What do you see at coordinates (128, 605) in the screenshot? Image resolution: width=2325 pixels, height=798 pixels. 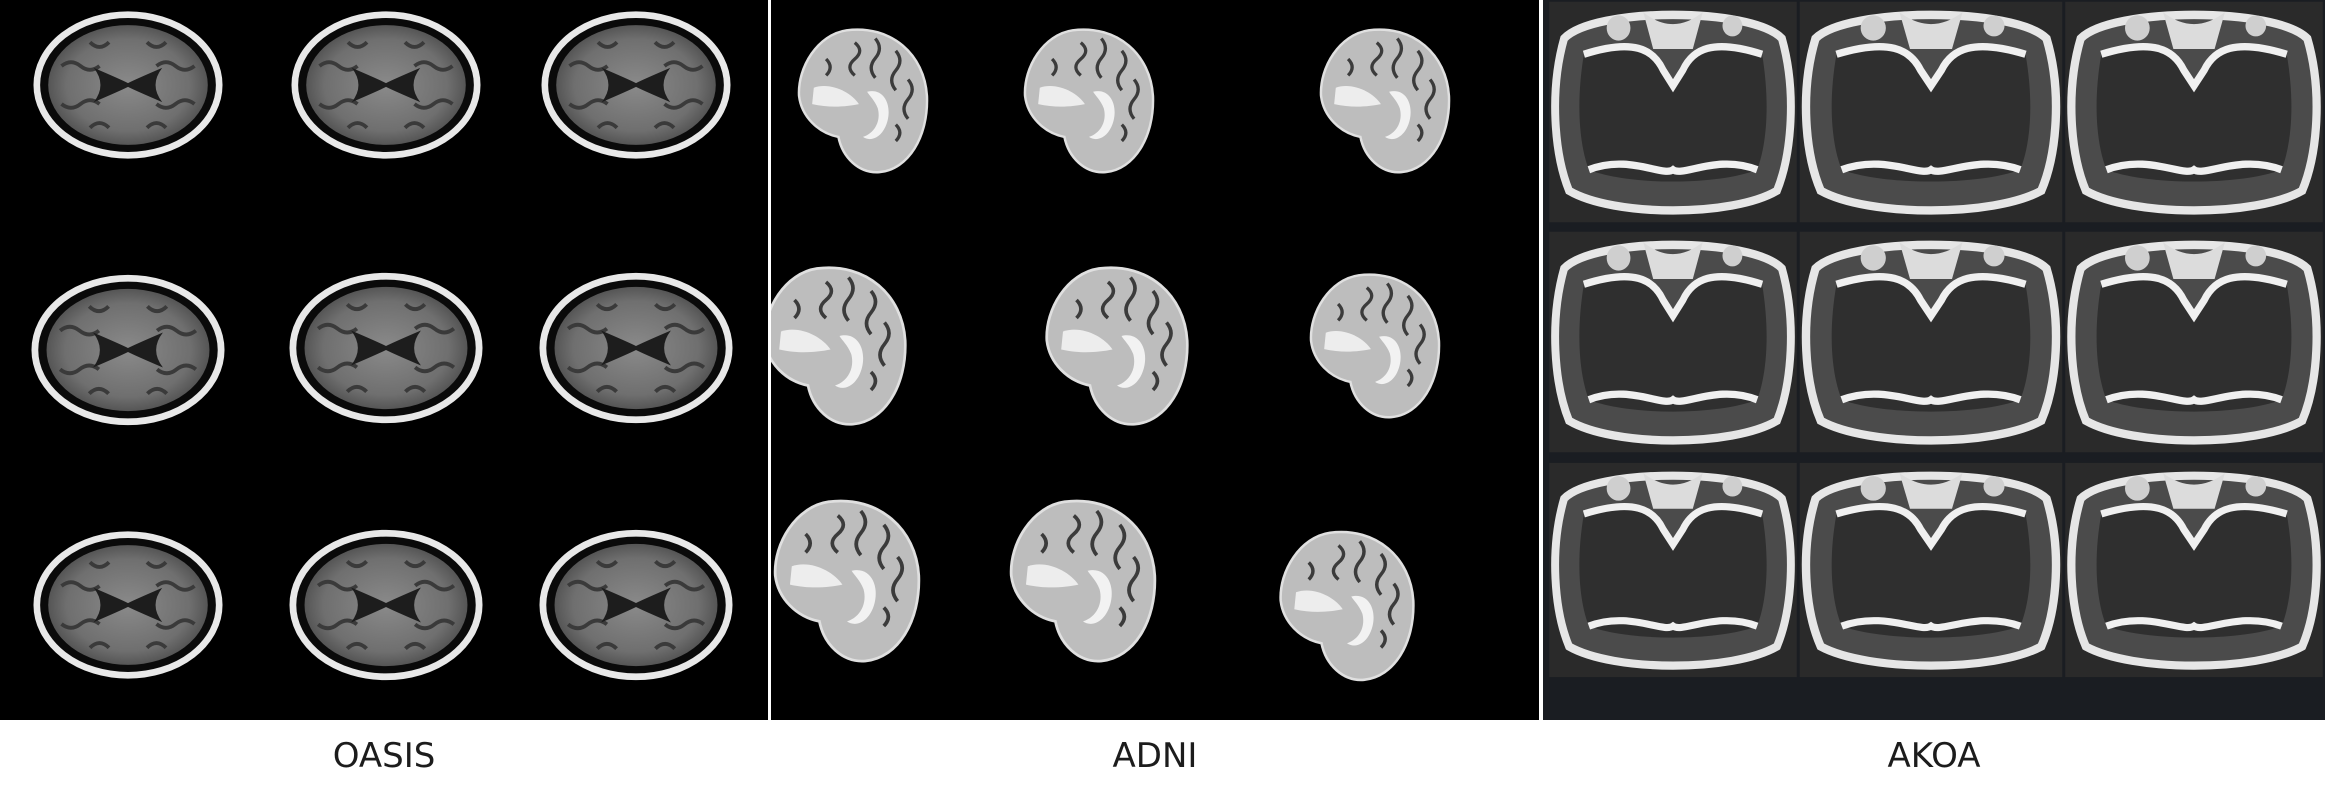 I see `oasis-scan-r3c1` at bounding box center [128, 605].